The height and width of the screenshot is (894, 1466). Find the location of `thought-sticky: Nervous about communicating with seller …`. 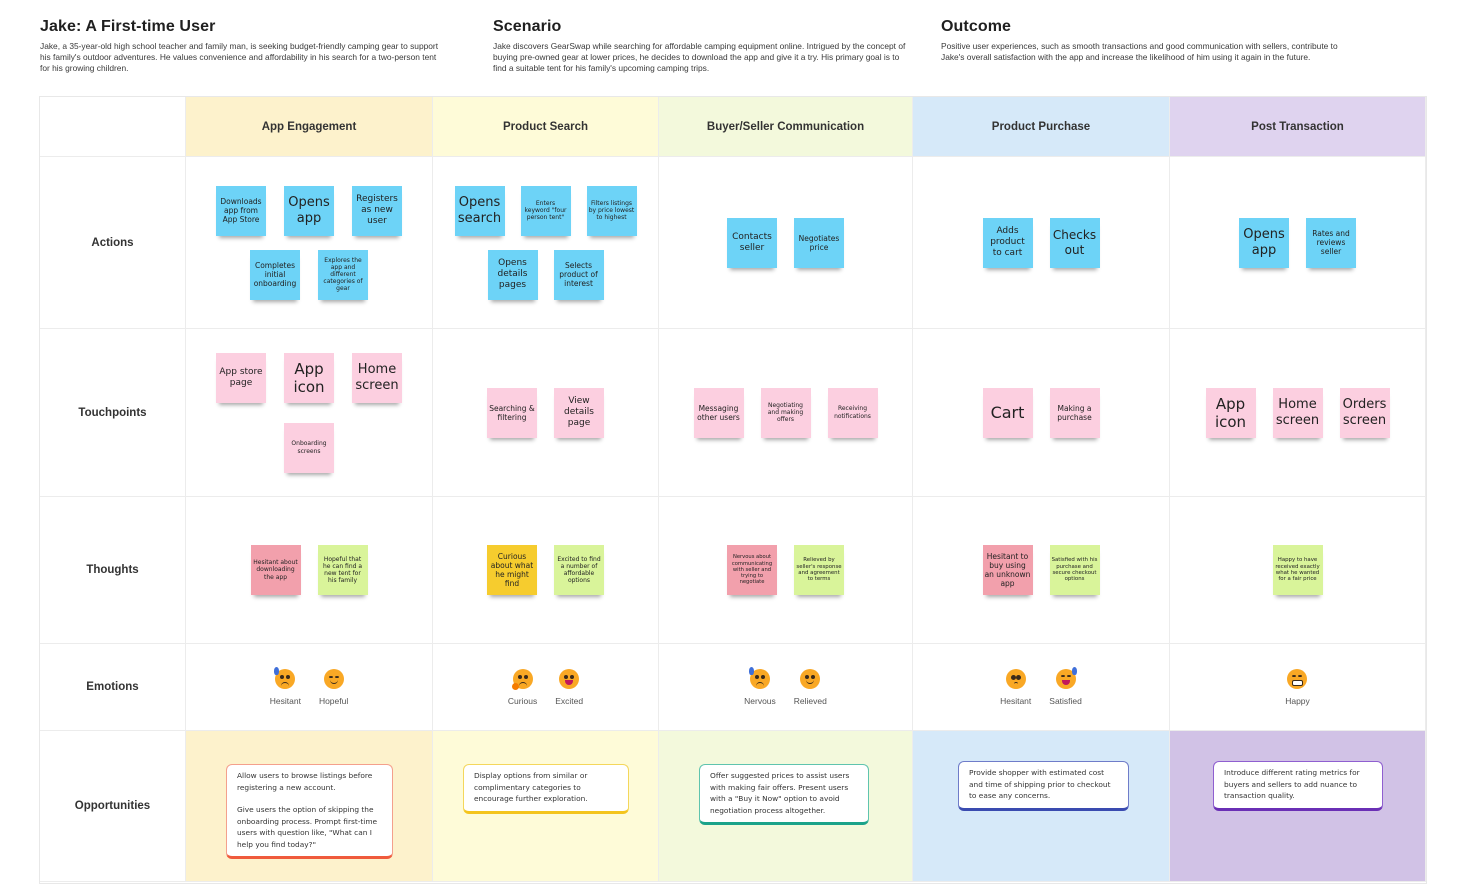

thought-sticky: Nervous about communicating with seller … is located at coordinates (752, 570).